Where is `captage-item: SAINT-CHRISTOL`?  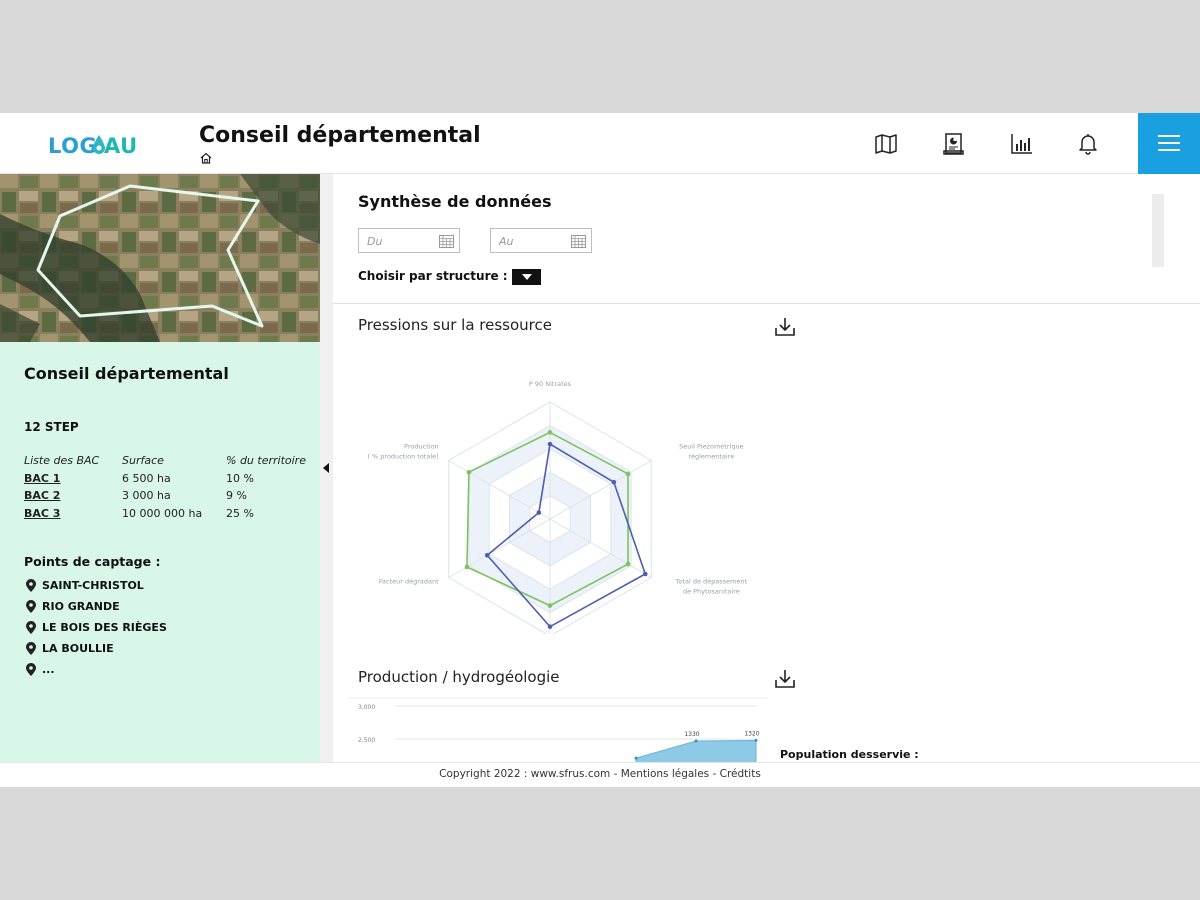
captage-item: SAINT-CHRISTOL is located at coordinates (85, 585).